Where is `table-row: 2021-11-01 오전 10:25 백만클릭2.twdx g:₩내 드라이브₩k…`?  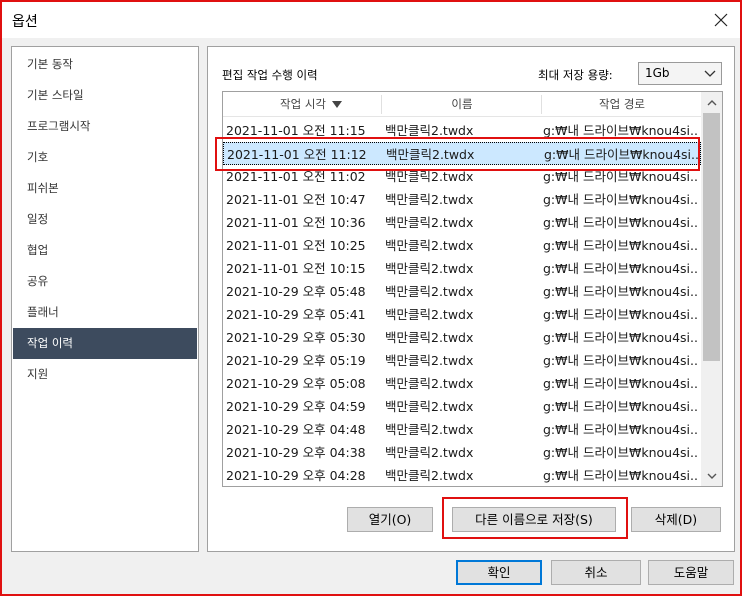 table-row: 2021-11-01 오전 10:25 백만클릭2.twdx g:₩내 드라이브₩k… is located at coordinates (462, 245).